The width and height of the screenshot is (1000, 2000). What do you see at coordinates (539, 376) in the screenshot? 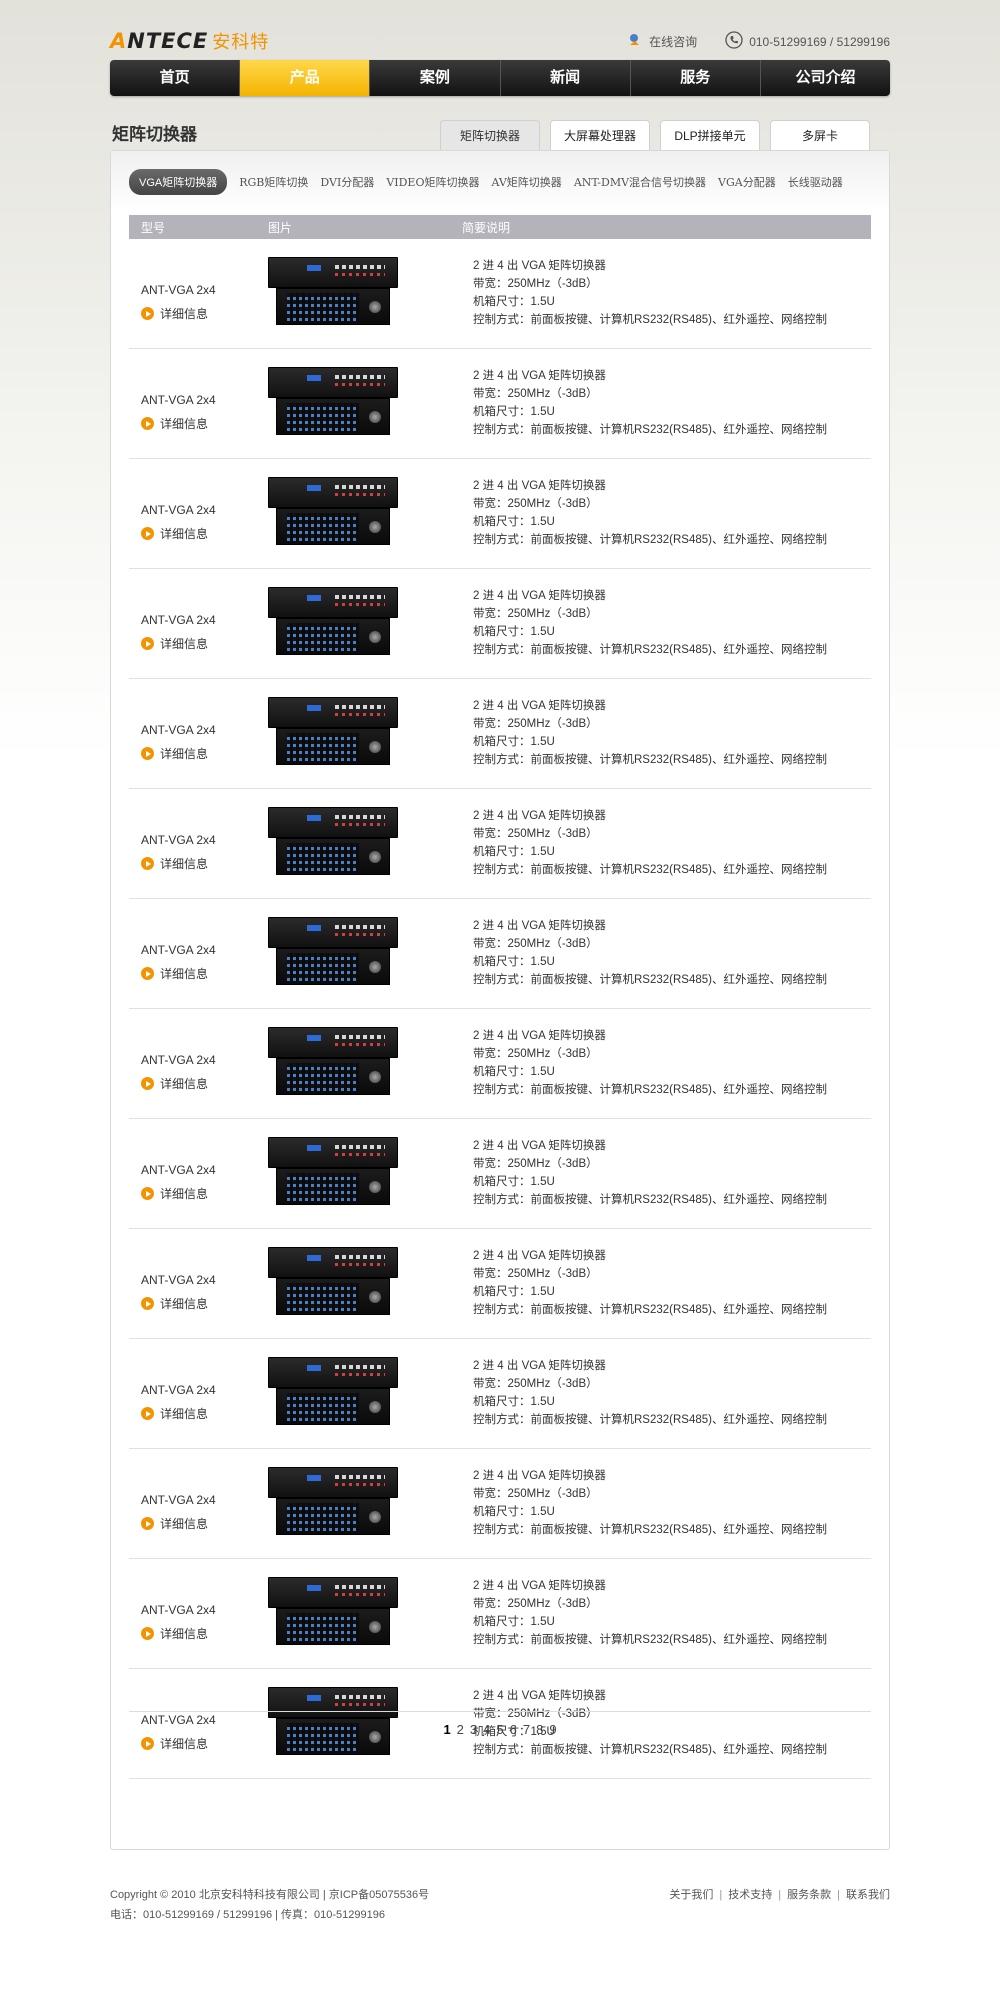
I see `description-line: 2 进 4 出 VGA 矩阵切换器` at bounding box center [539, 376].